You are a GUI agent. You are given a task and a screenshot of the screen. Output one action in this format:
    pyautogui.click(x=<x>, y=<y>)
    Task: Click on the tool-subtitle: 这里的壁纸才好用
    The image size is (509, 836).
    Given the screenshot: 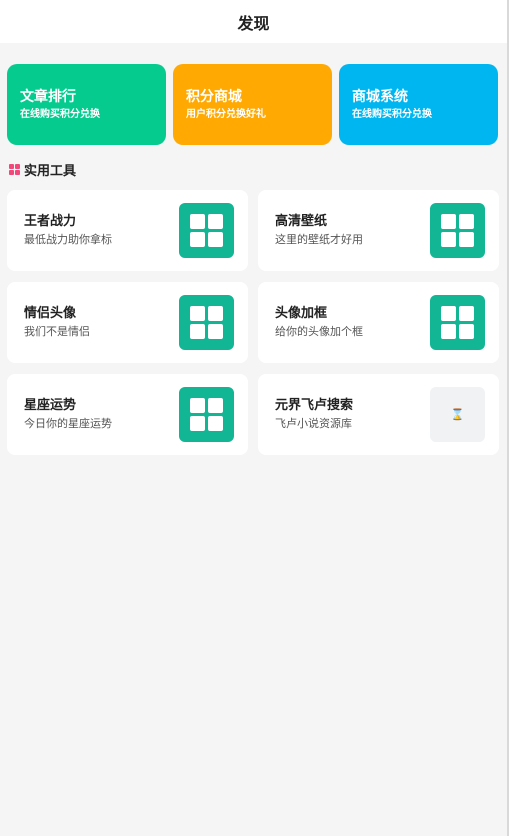 What is the action you would take?
    pyautogui.click(x=319, y=239)
    